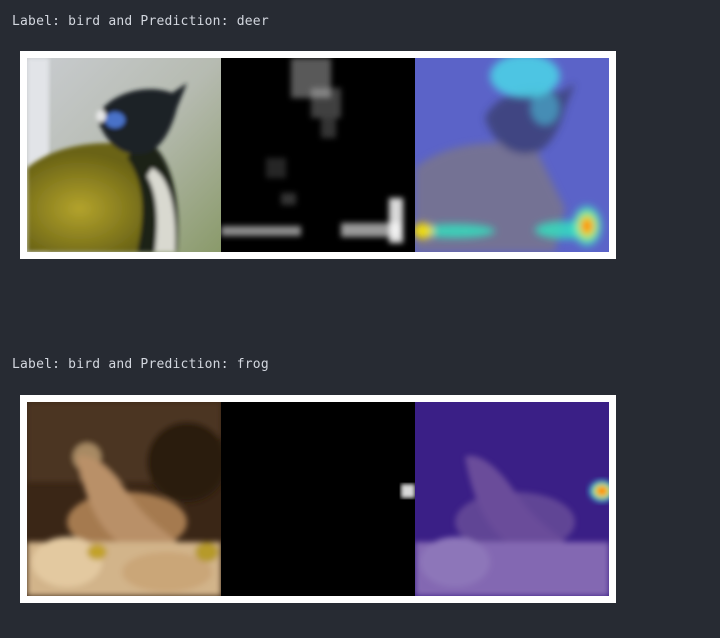 The image size is (720, 638). What do you see at coordinates (140, 21) in the screenshot?
I see `output-label-1: Label: bird and Prediction: deer` at bounding box center [140, 21].